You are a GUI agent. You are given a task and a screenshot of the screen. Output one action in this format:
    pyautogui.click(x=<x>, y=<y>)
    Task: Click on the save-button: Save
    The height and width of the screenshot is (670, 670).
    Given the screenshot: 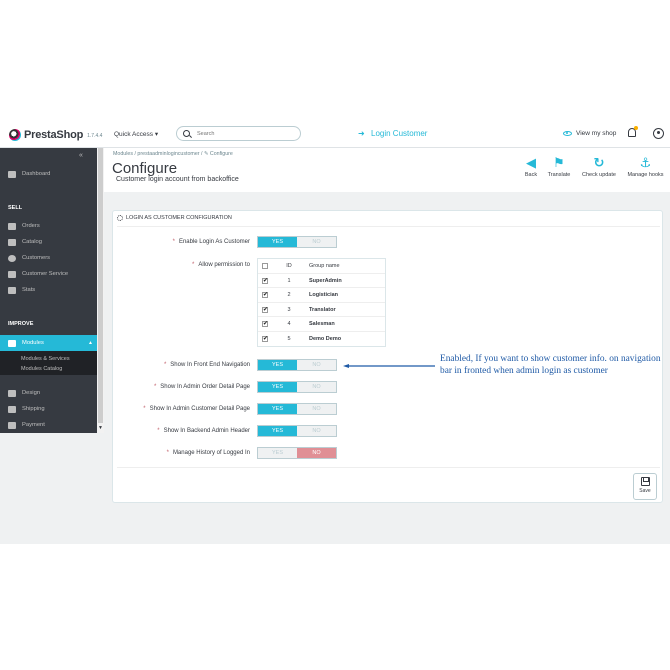 What is the action you would take?
    pyautogui.click(x=645, y=486)
    